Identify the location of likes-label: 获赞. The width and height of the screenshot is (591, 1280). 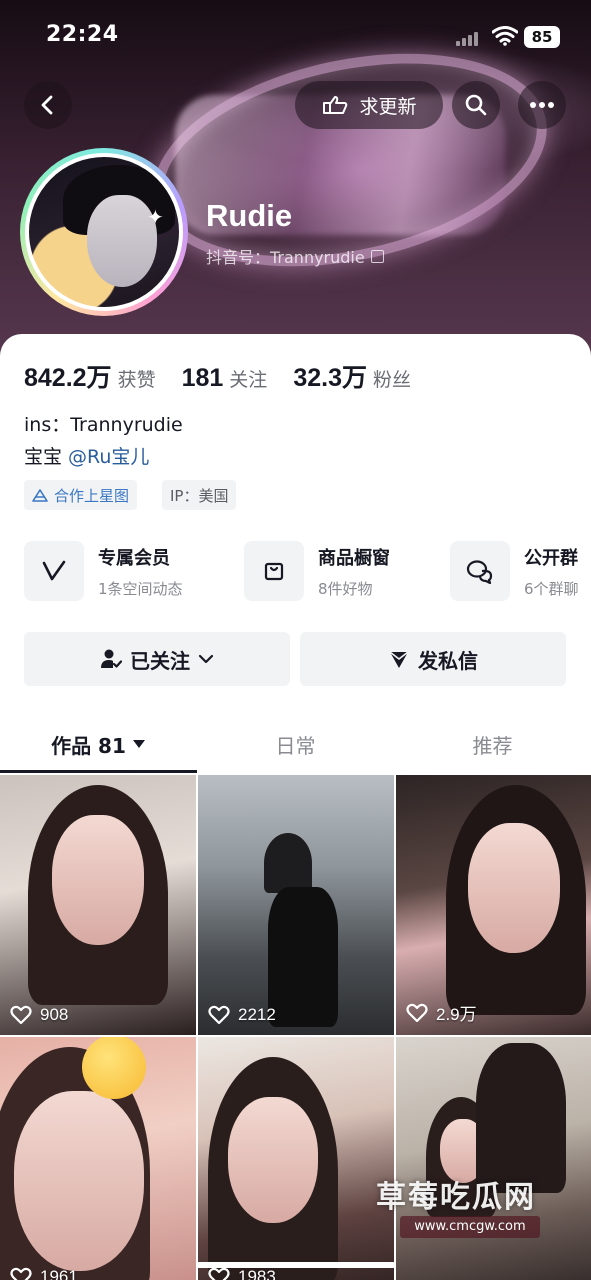
(136, 380).